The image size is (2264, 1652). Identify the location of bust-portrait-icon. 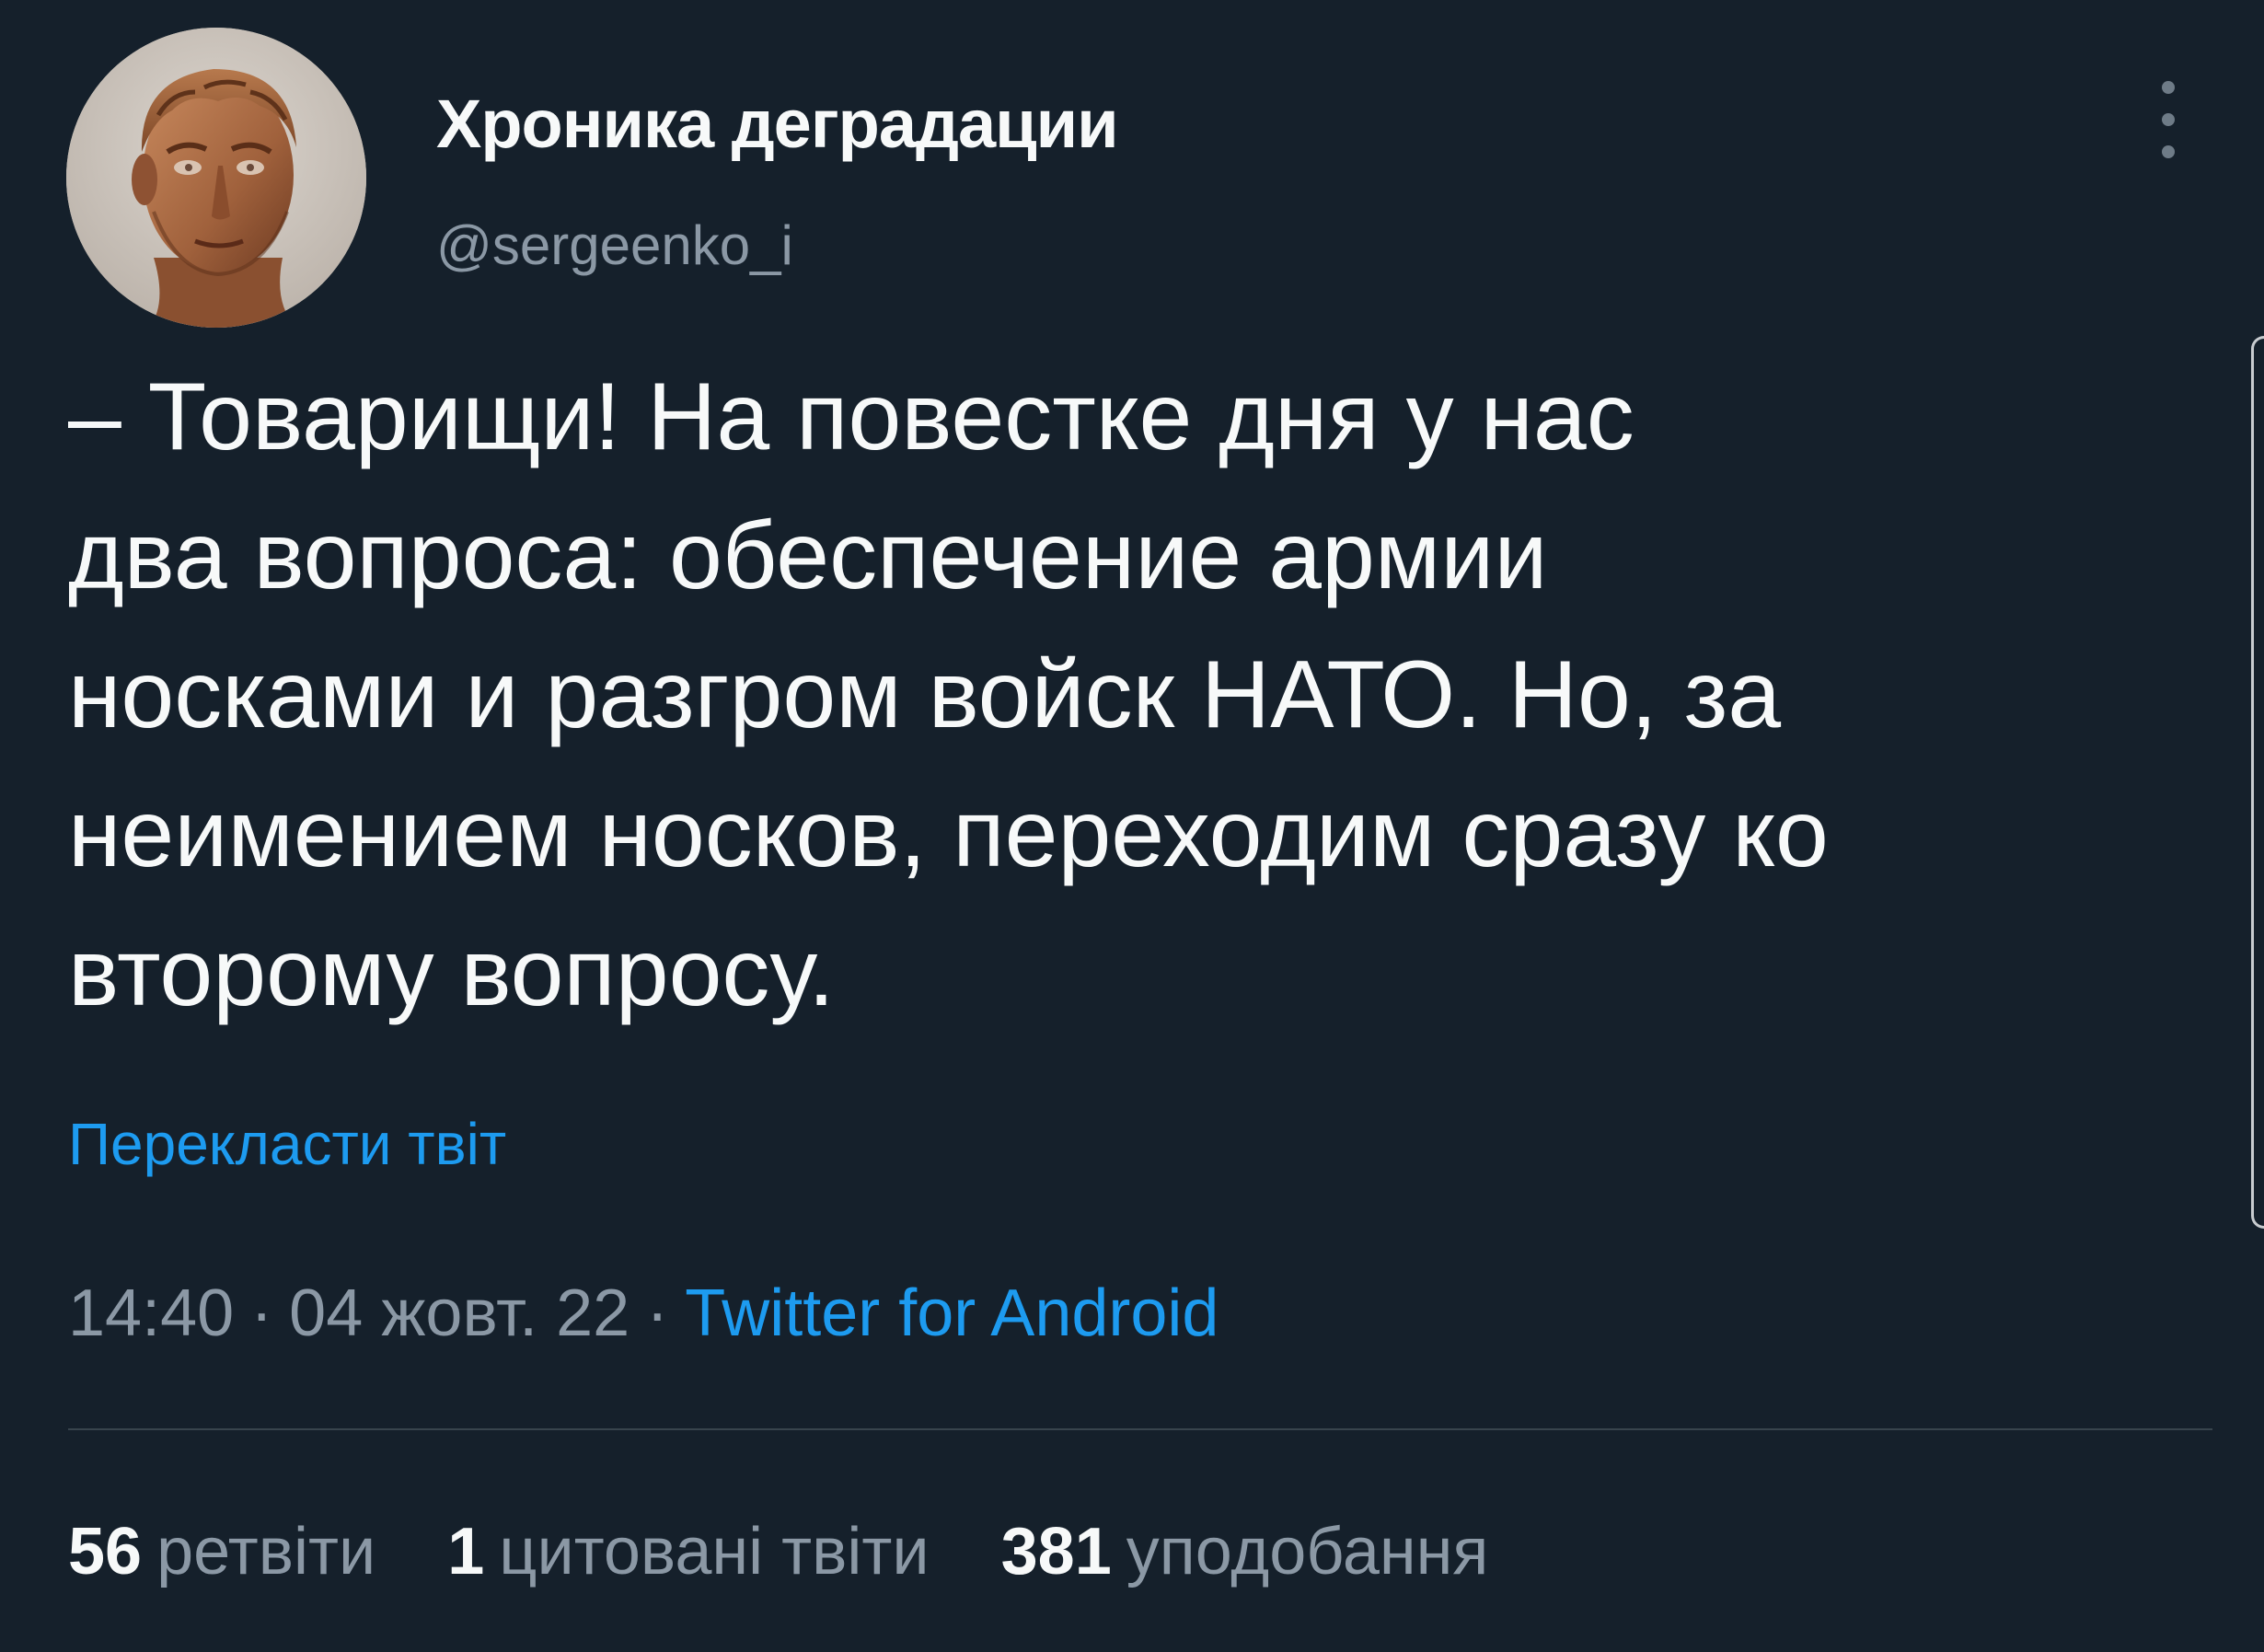
(216, 178).